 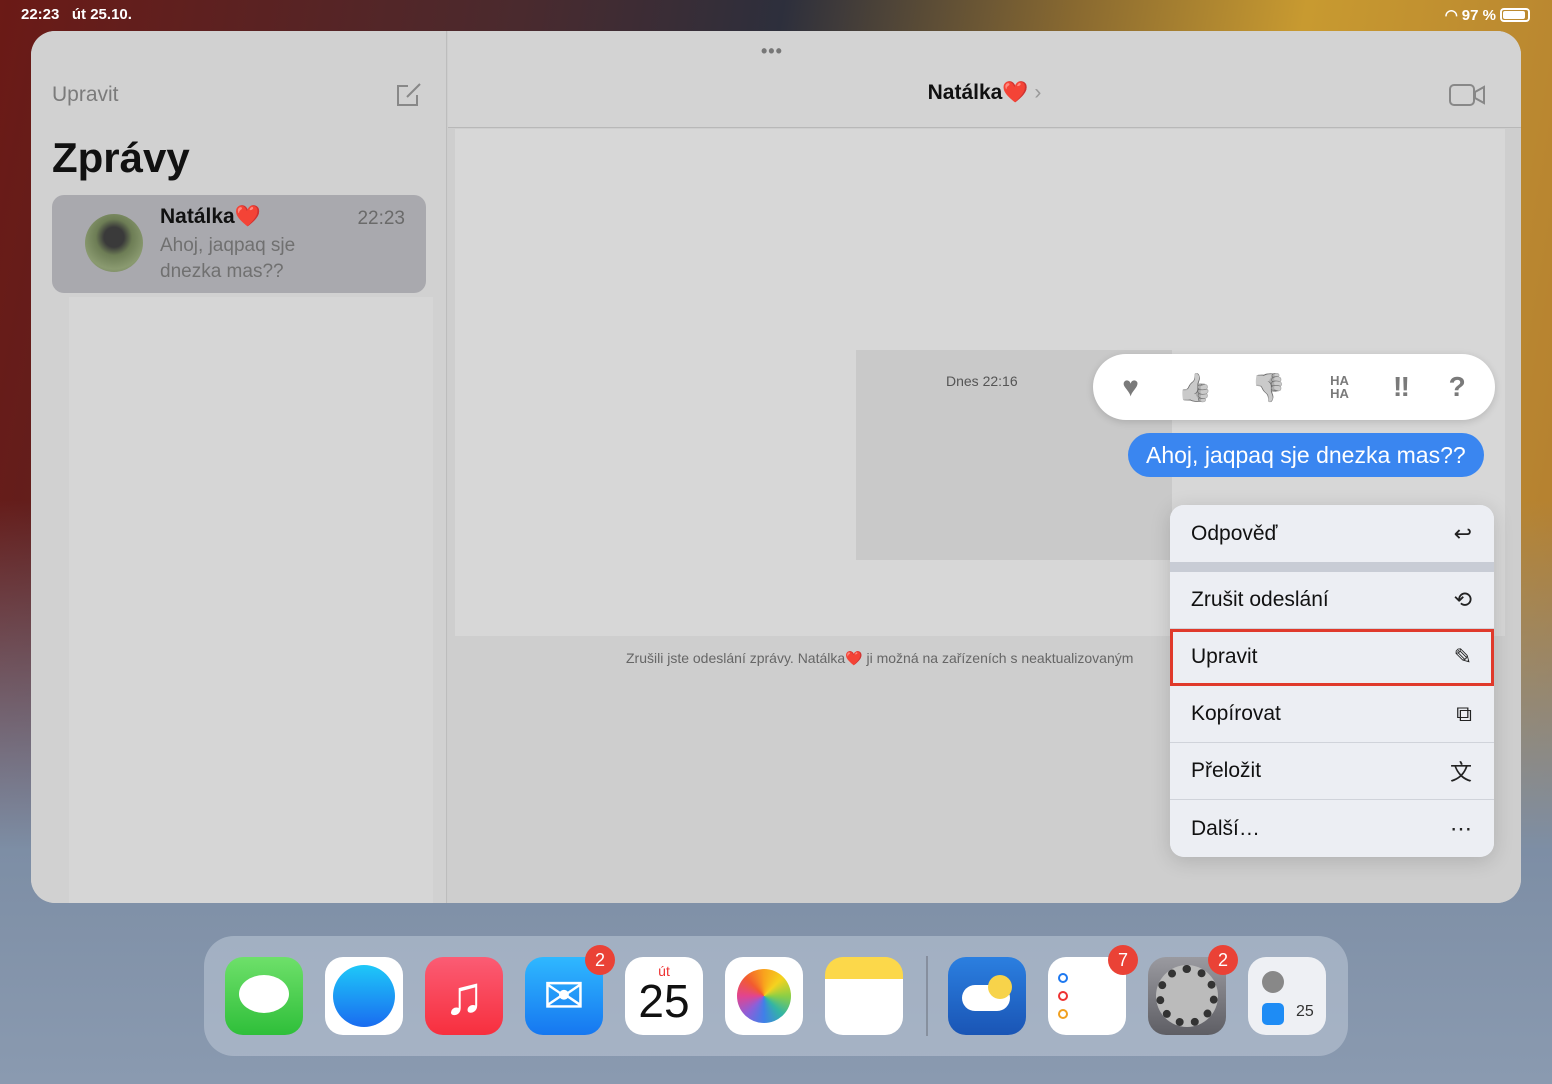 I want to click on heart-icon: ♥, so click(x=1130, y=387).